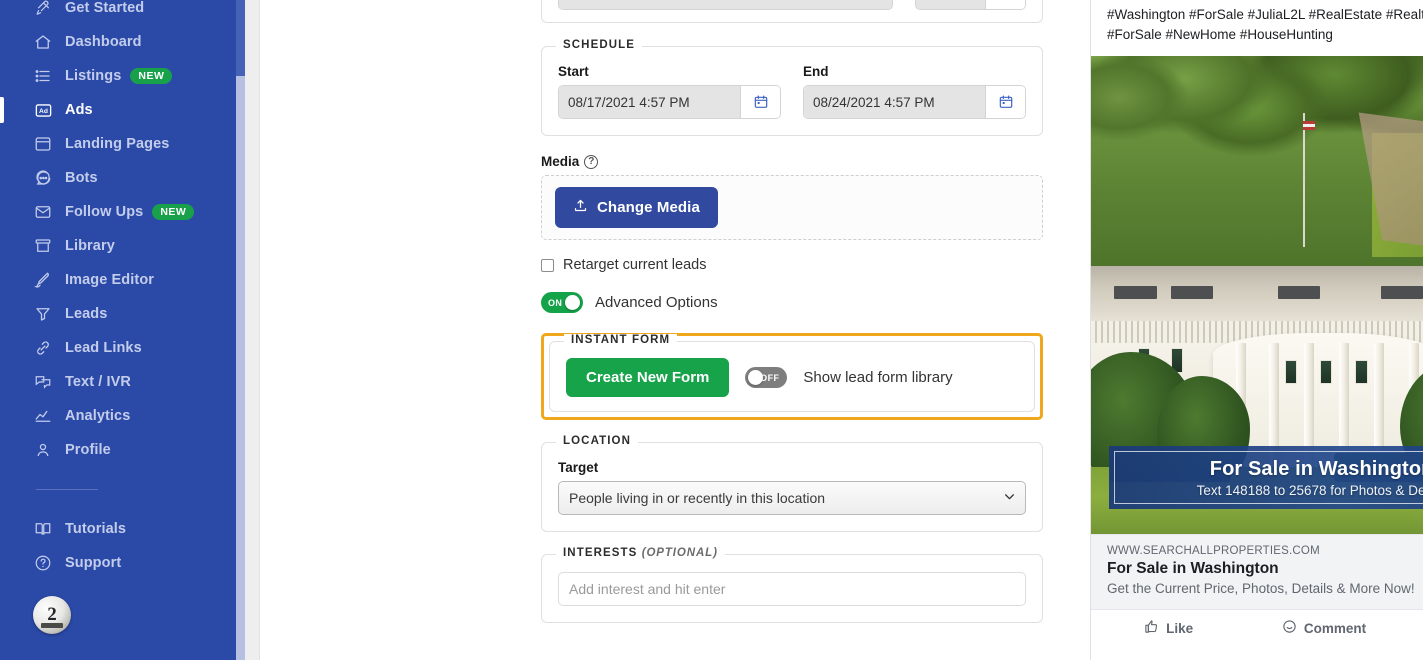 The image size is (1423, 660). What do you see at coordinates (118, 348) in the screenshot?
I see `sidebar-item-lead-links: Lead Links` at bounding box center [118, 348].